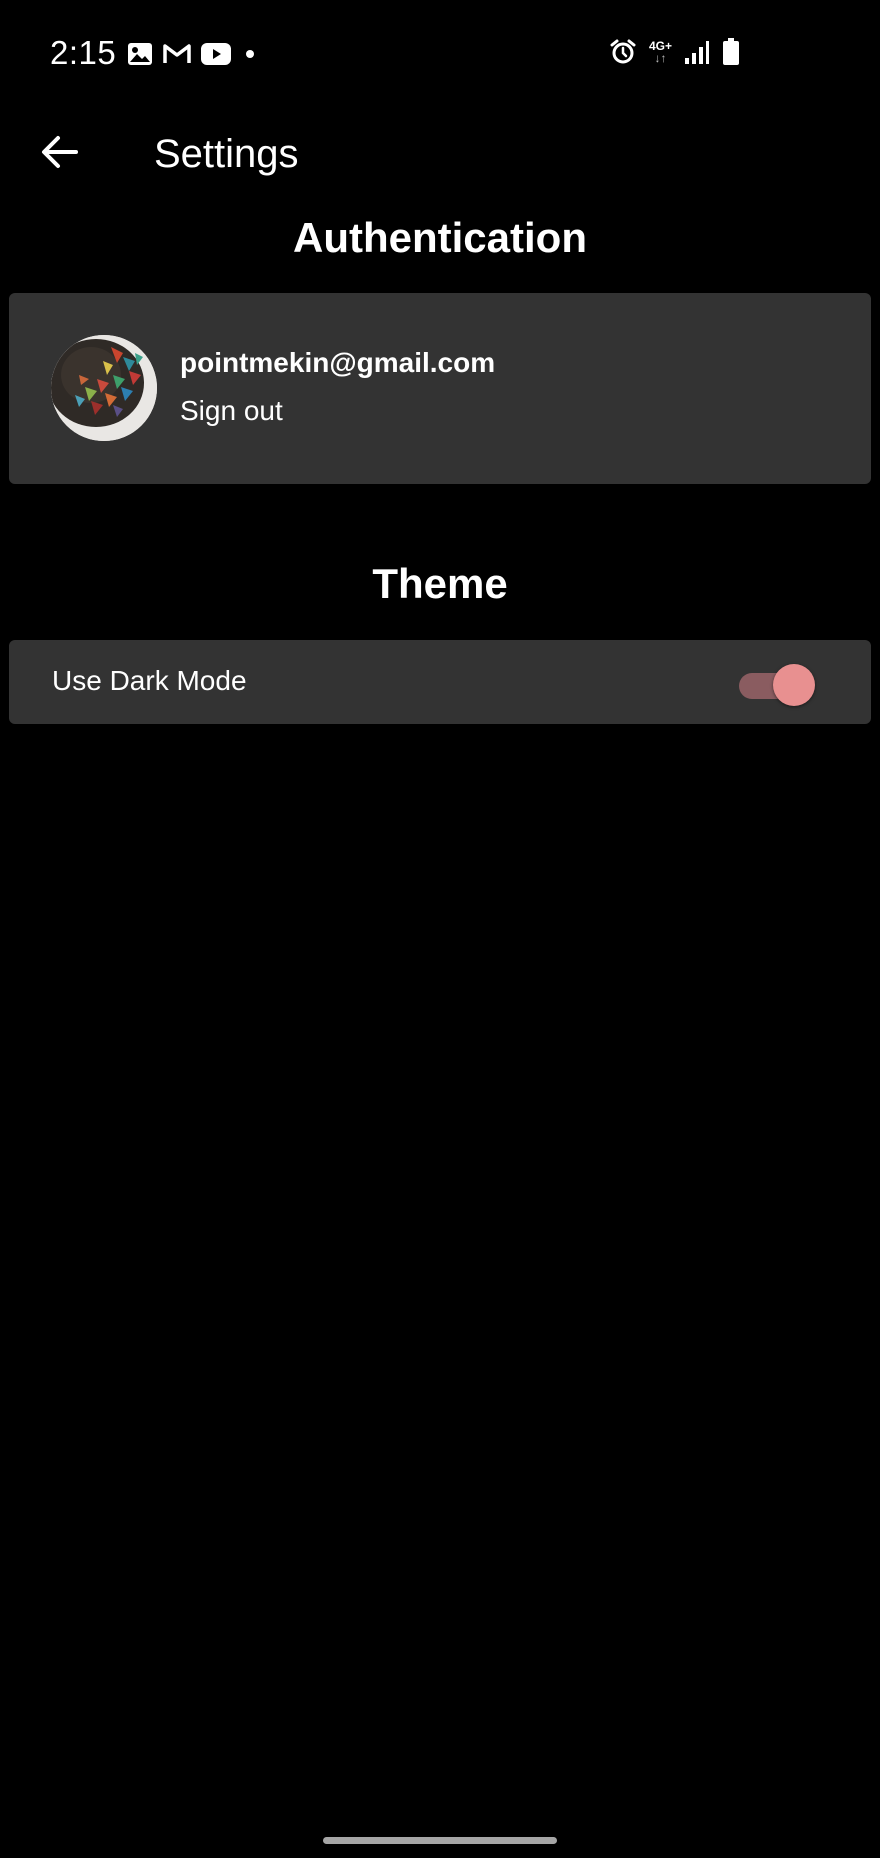  I want to click on sign-out-button: Sign out, so click(231, 411).